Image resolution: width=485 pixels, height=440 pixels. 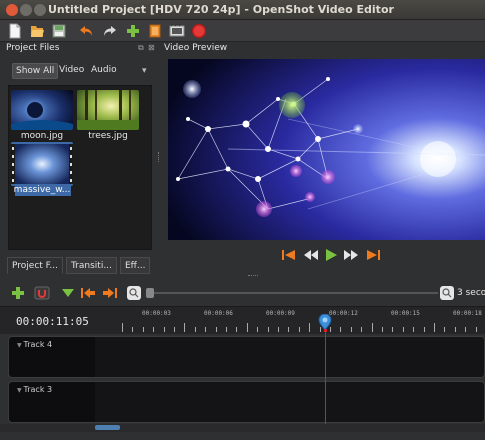 What do you see at coordinates (151, 47) in the screenshot?
I see `dock-close-icon: ⊠` at bounding box center [151, 47].